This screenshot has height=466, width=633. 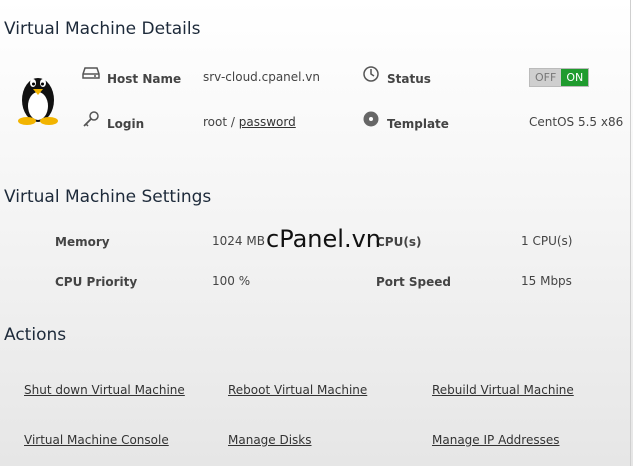 I want to click on settings-title: Virtual Machine Settings, so click(x=108, y=197).